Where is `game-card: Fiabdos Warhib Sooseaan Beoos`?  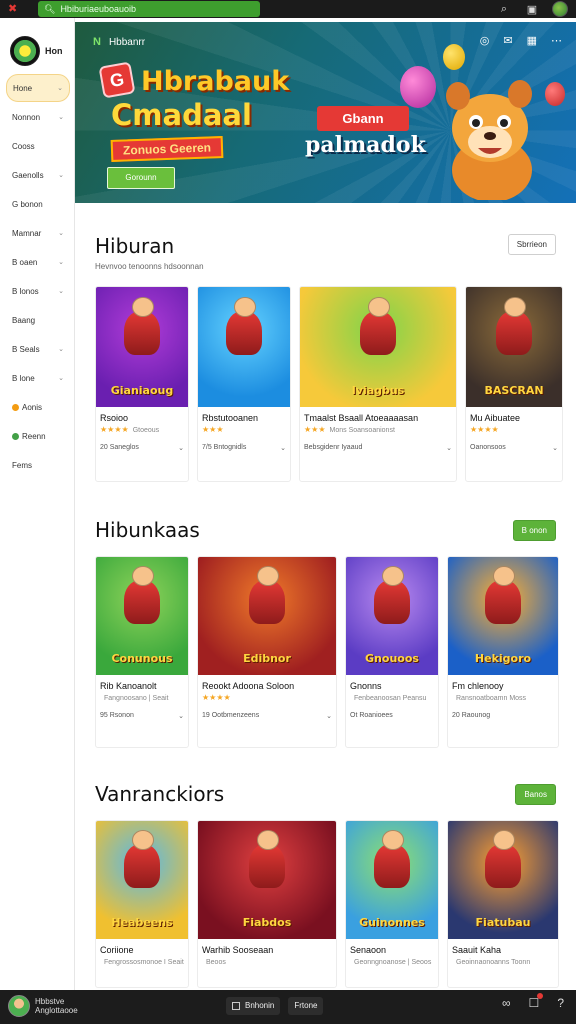
game-card: Fiabdos Warhib Sooseaan Beoos is located at coordinates (267, 904).